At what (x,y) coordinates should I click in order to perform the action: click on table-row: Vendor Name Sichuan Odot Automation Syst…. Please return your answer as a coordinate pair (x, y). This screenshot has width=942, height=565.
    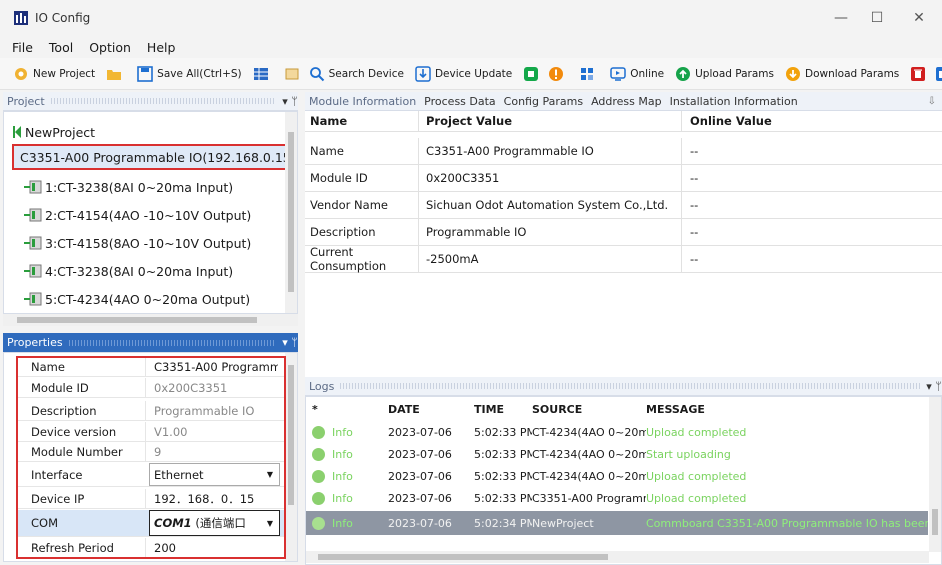
    Looking at the image, I should click on (623, 205).